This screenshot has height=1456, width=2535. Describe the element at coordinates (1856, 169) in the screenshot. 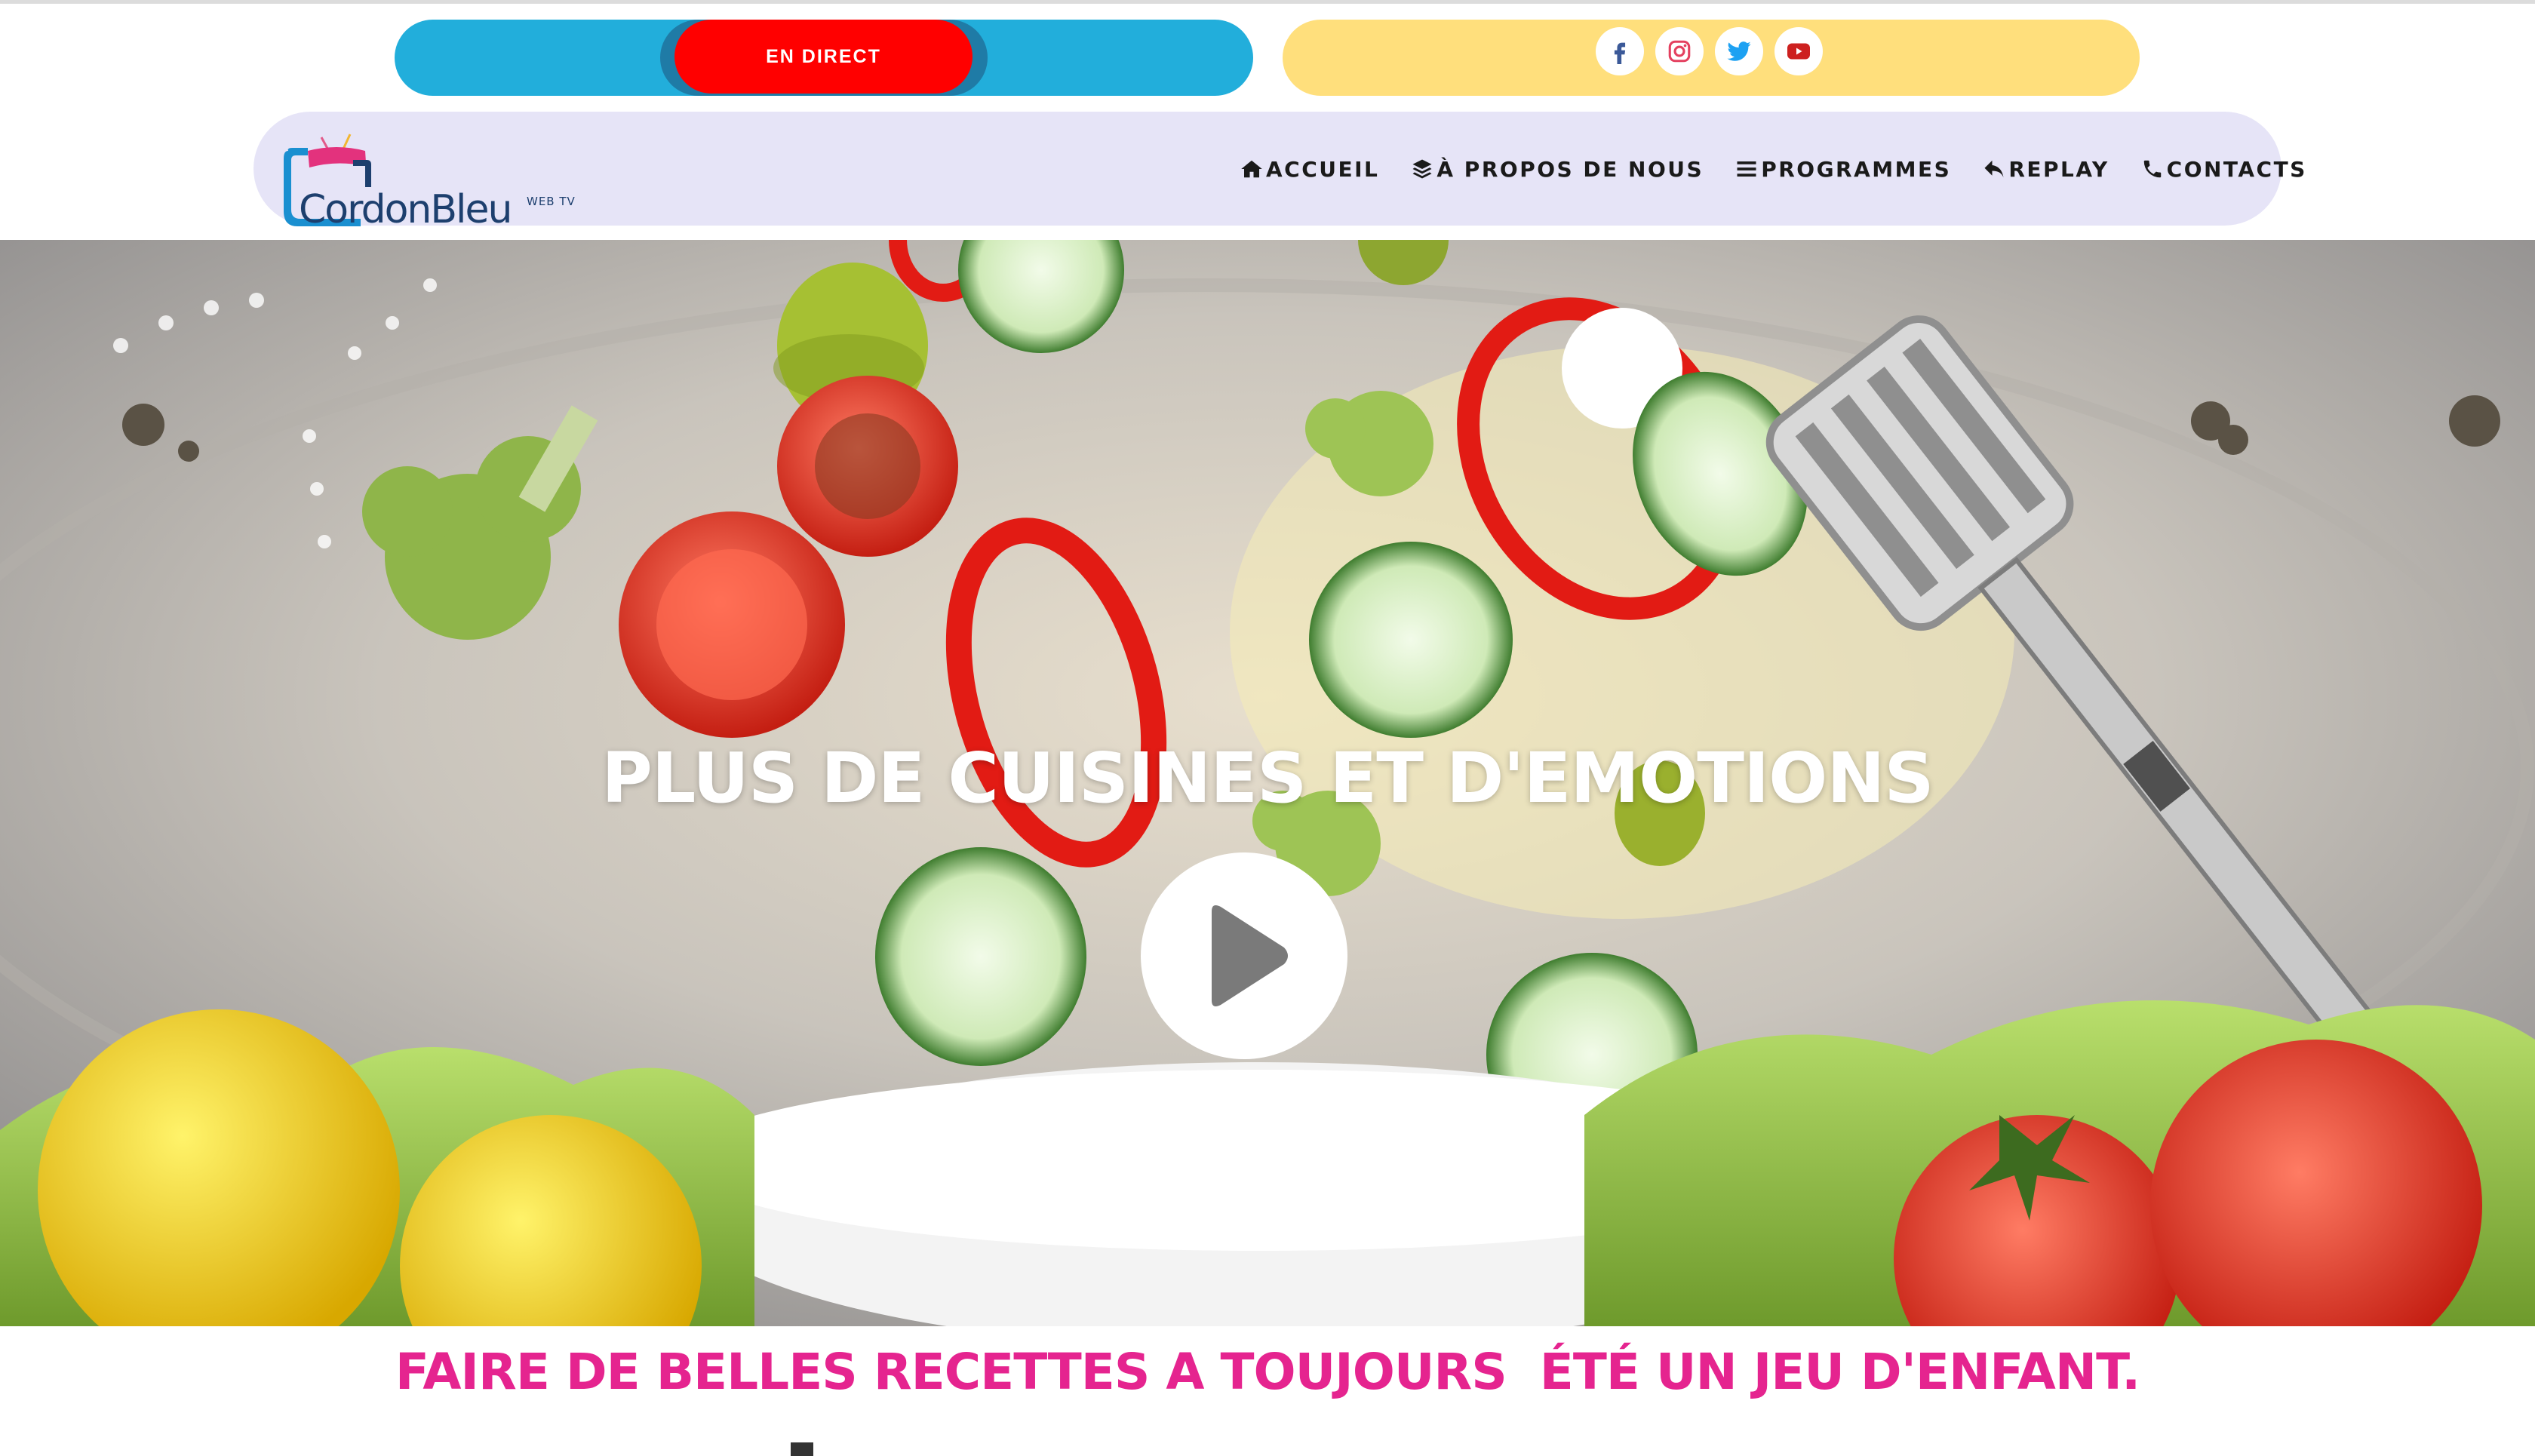

I see `nav-item-label: PROGRAMMES` at that location.